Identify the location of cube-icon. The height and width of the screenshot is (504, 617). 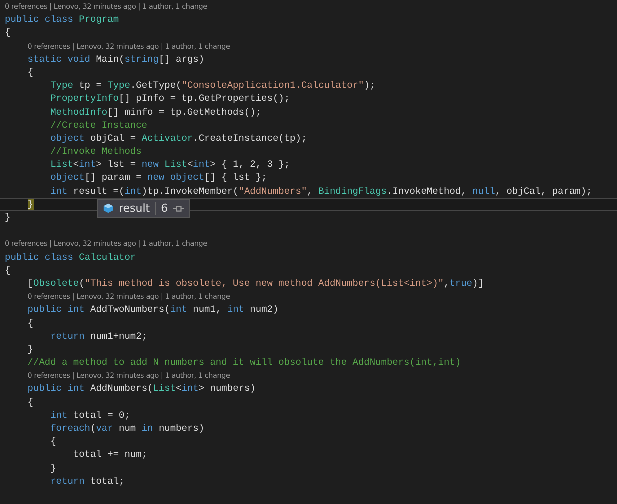
(108, 208).